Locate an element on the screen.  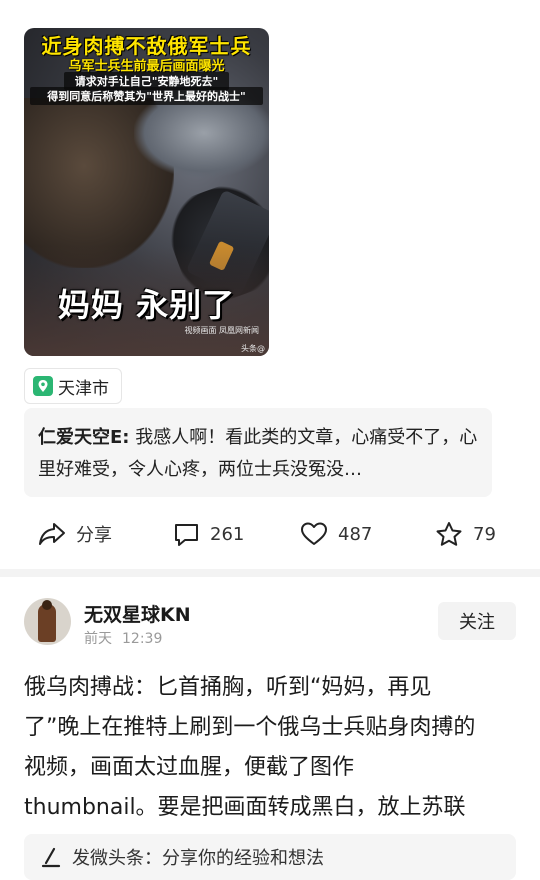
post-body-line: 俄乌肉搏战：匕首捅胸，听到“妈妈，再见 is located at coordinates (228, 687).